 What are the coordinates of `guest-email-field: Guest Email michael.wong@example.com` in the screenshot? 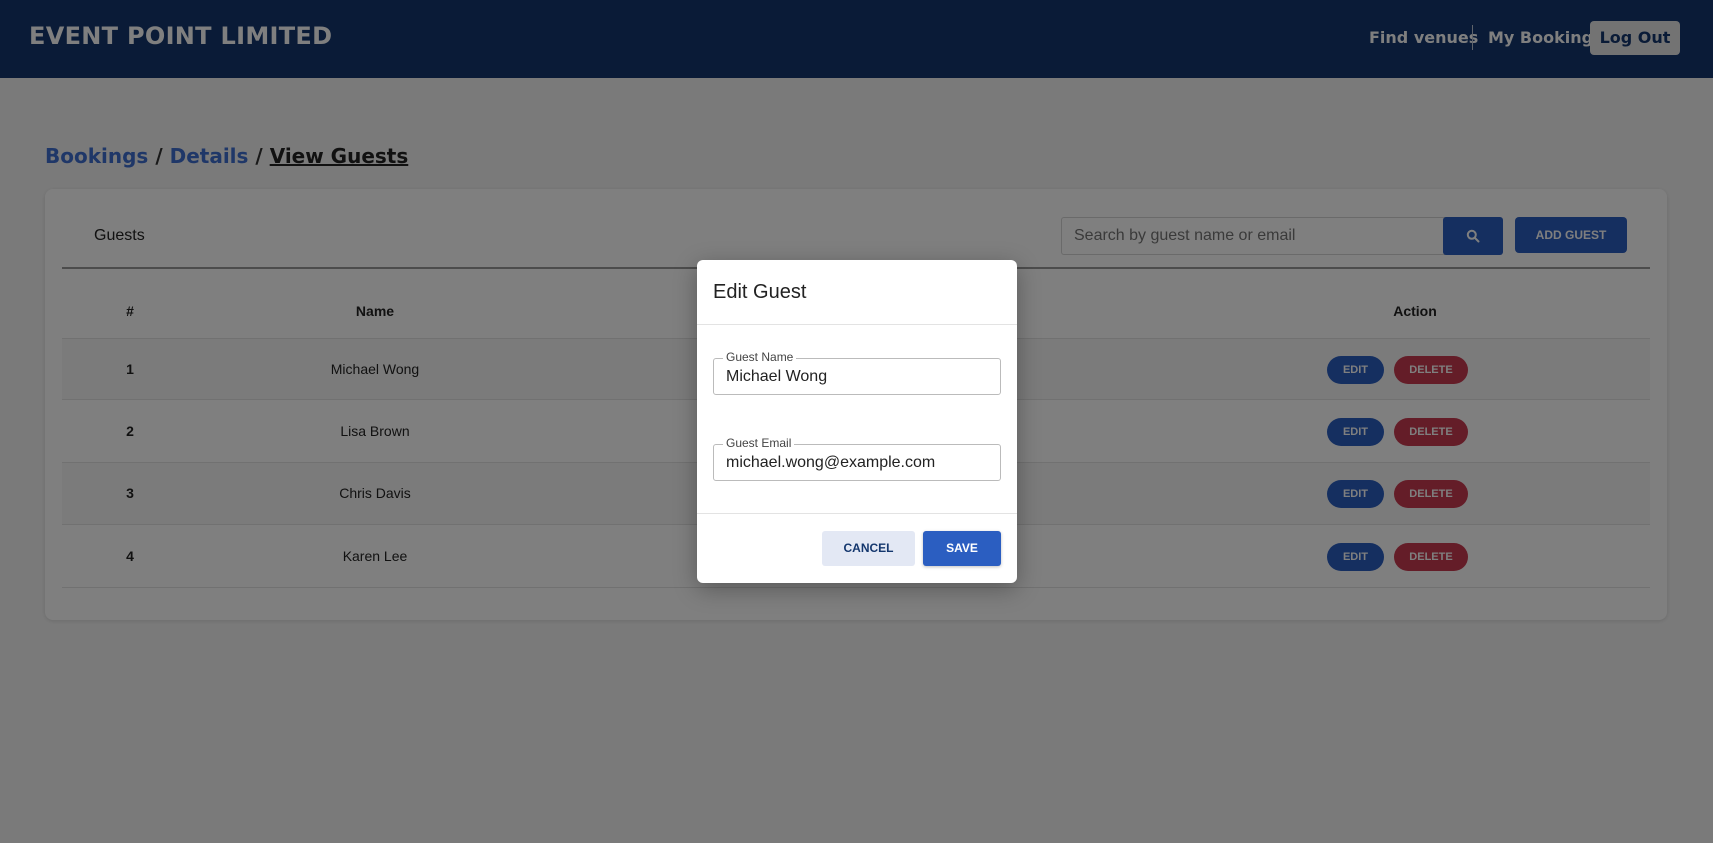 It's located at (857, 458).